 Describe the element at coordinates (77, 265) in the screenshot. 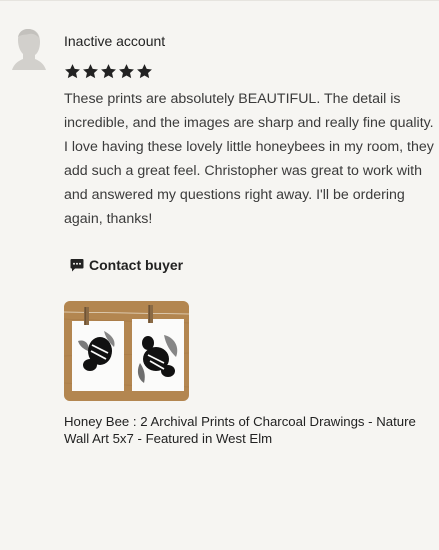

I see `speech-bubble-icon` at that location.